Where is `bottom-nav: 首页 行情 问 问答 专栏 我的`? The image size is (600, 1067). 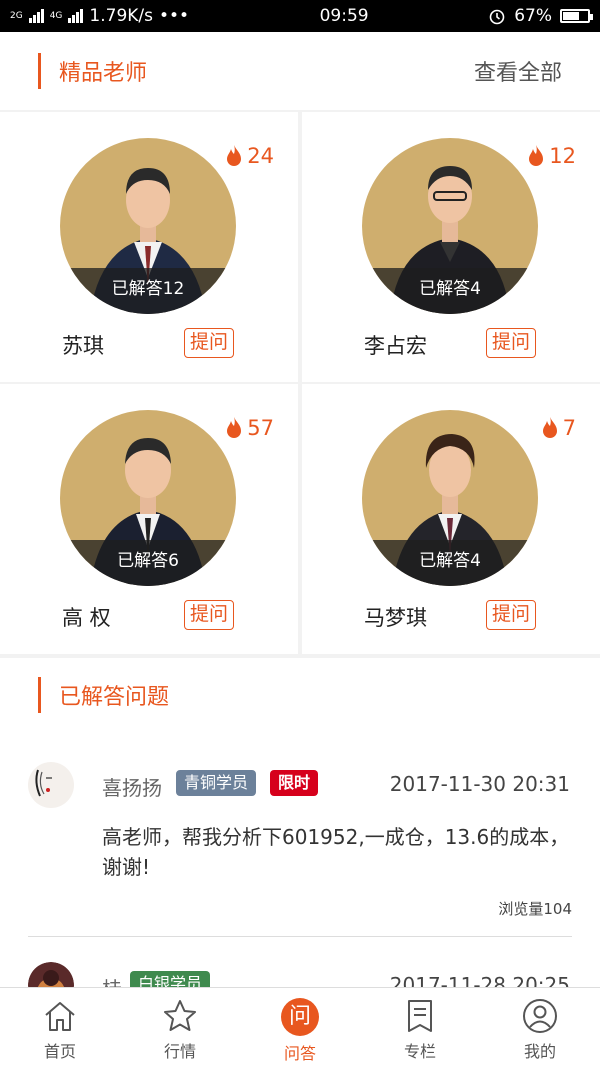
bottom-nav: 首页 行情 问 问答 专栏 我的 is located at coordinates (300, 1027).